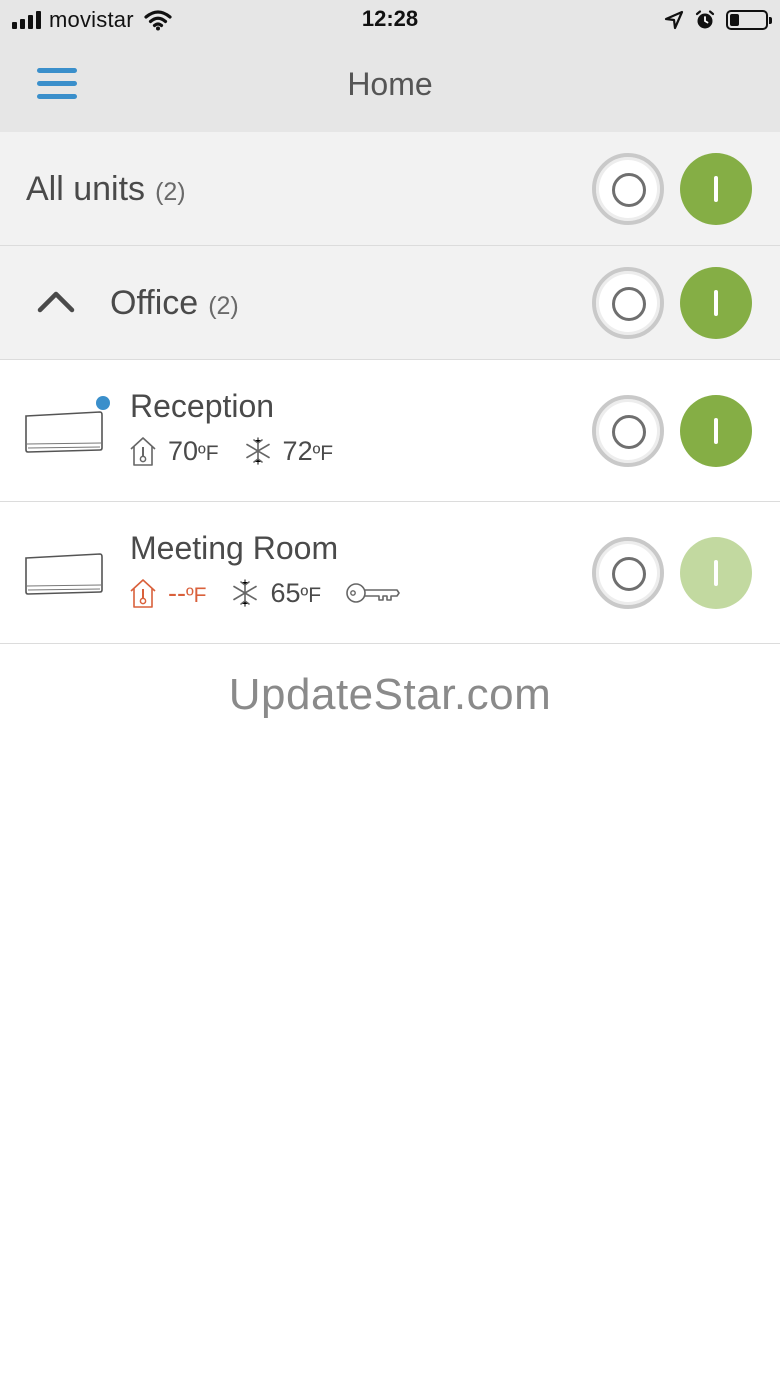  Describe the element at coordinates (202, 406) in the screenshot. I see `unit-name: Reception` at that location.